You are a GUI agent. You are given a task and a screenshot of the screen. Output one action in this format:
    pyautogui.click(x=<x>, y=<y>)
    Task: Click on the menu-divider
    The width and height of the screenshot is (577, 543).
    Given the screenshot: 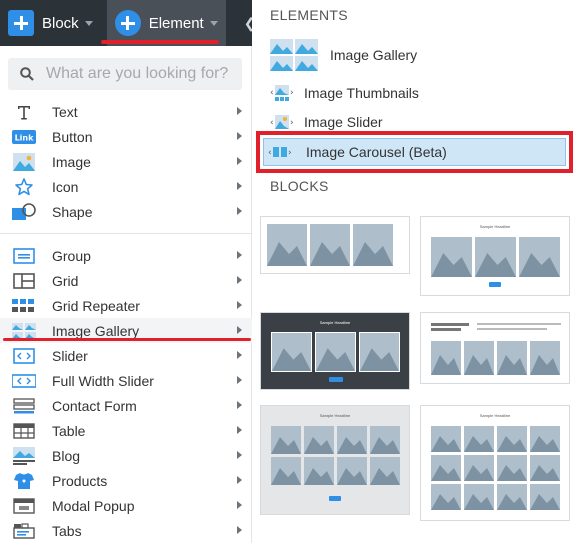 What is the action you would take?
    pyautogui.click(x=126, y=233)
    